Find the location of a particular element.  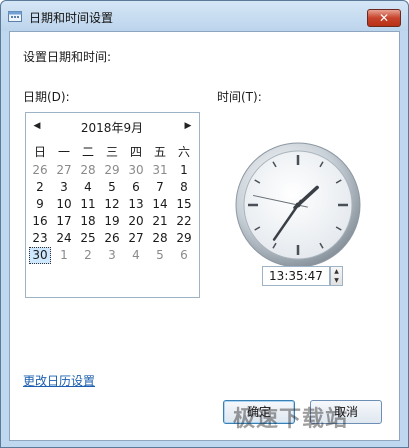

calendar-day: 15 is located at coordinates (184, 204).